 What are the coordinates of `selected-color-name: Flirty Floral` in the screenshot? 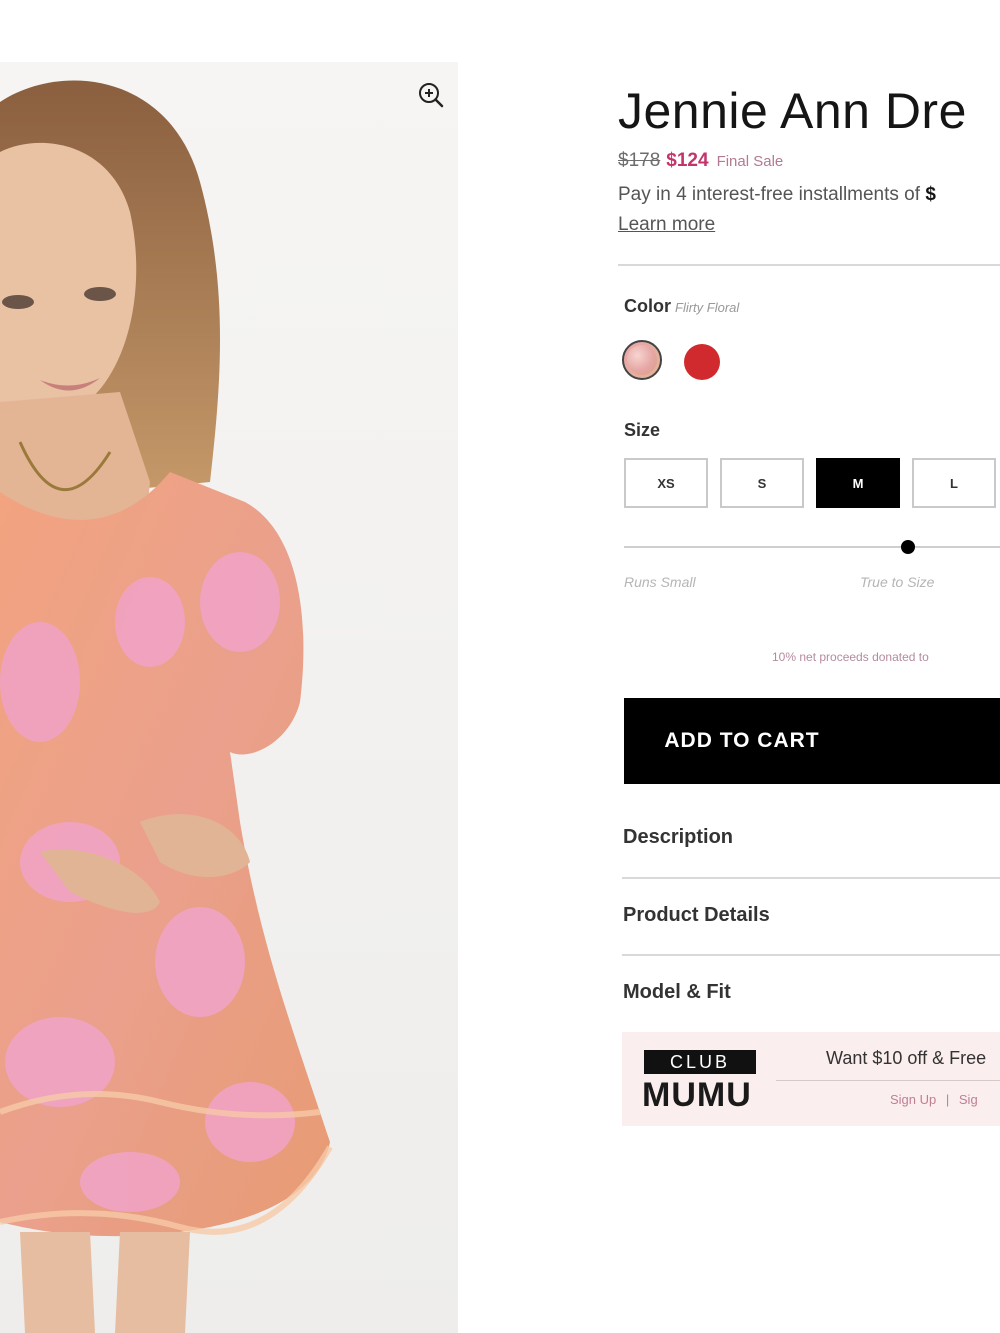 It's located at (707, 307).